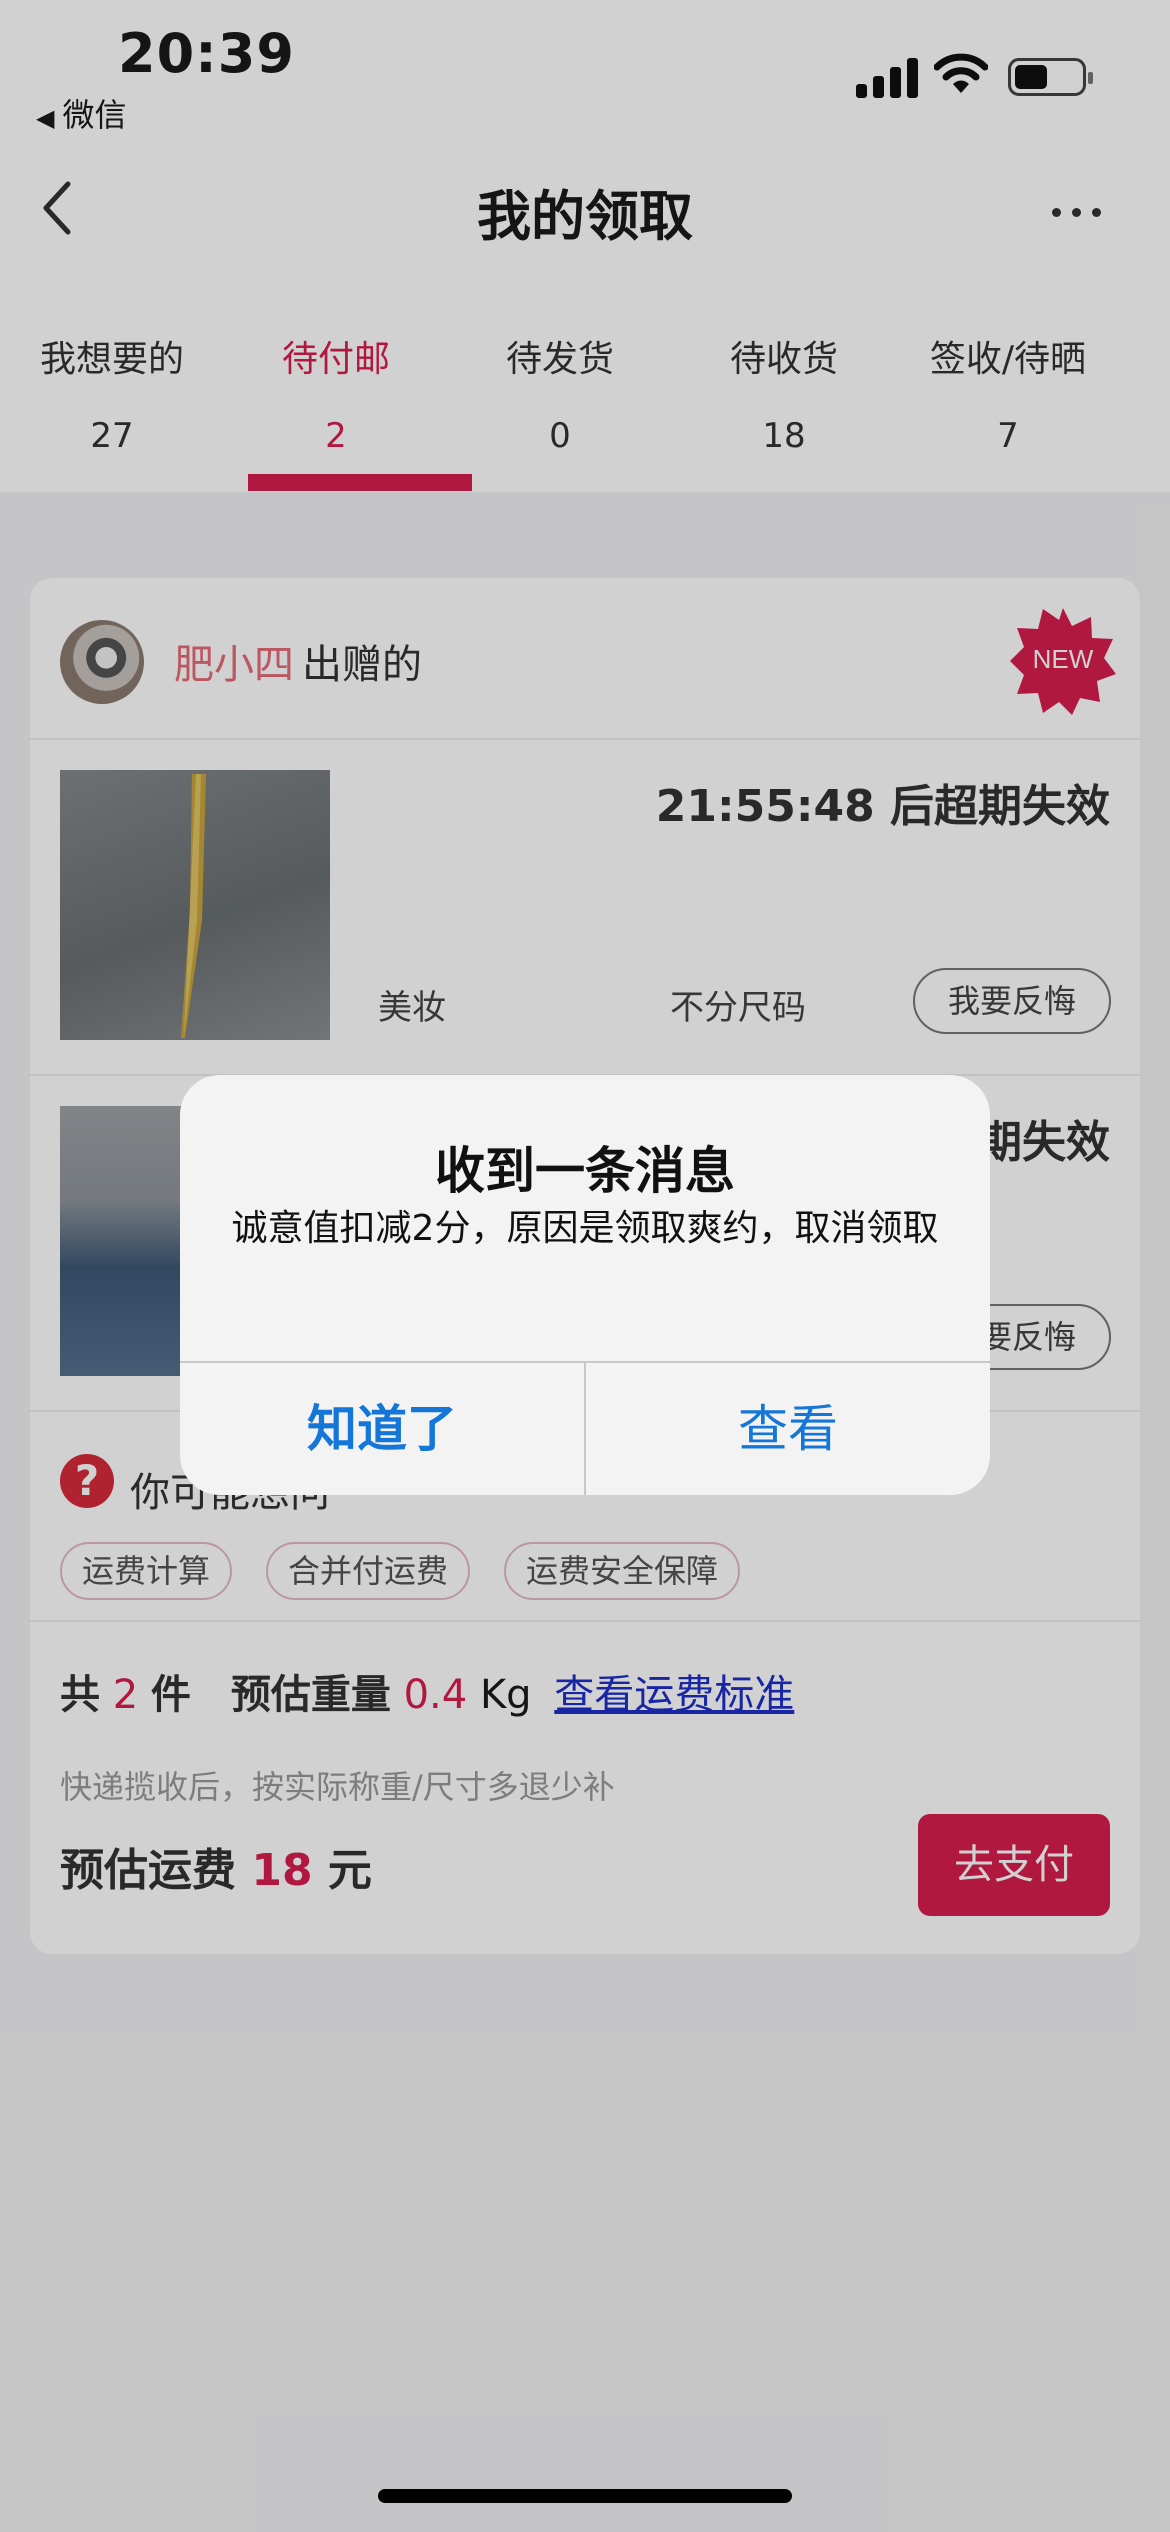 This screenshot has height=2532, width=1170. What do you see at coordinates (585, 1285) in the screenshot?
I see `message-alert: 收到一条消息 诚意值扣减2分，原因是领取爽约，取消领取 知道了 查看` at bounding box center [585, 1285].